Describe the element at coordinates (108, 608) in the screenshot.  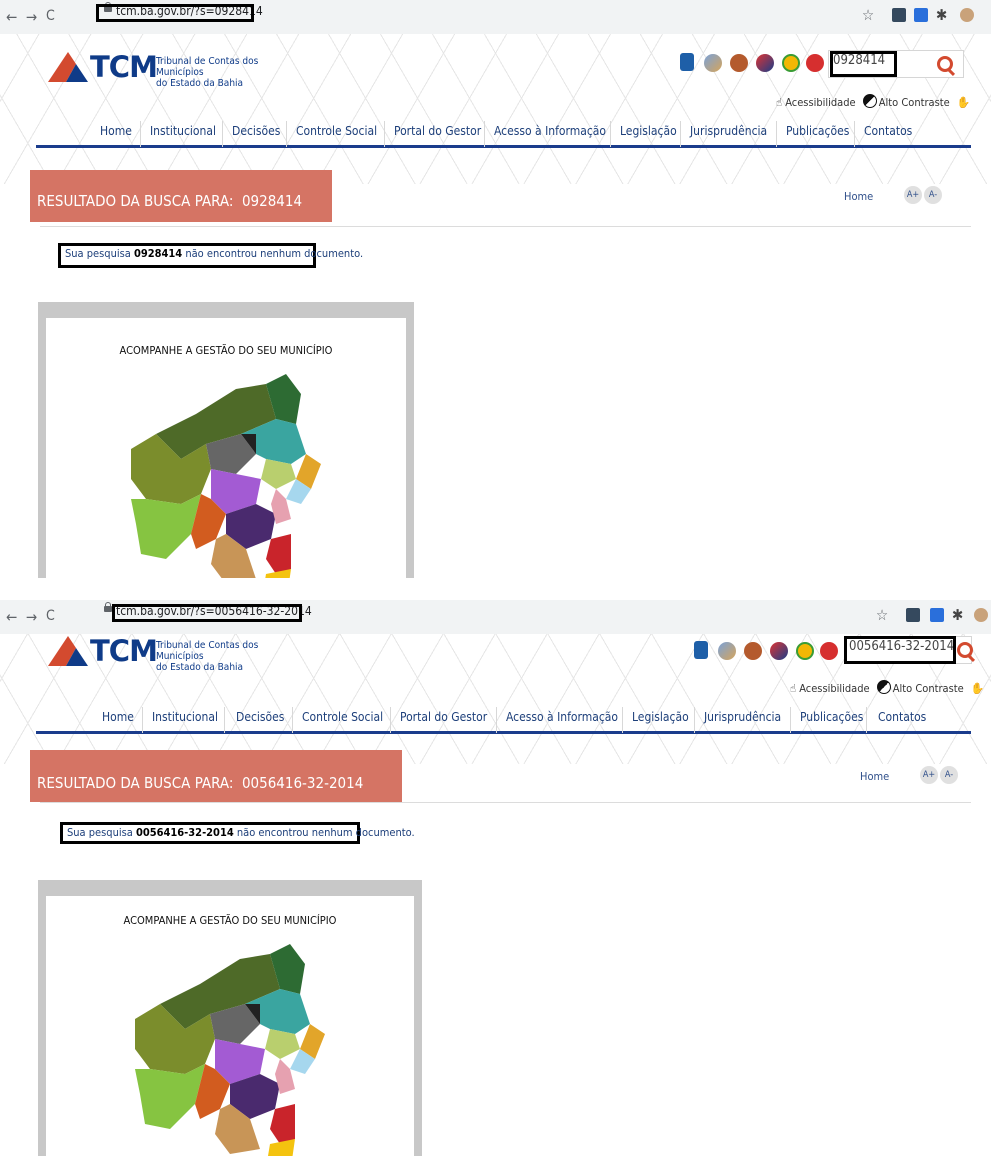
I see `lock-icon` at that location.